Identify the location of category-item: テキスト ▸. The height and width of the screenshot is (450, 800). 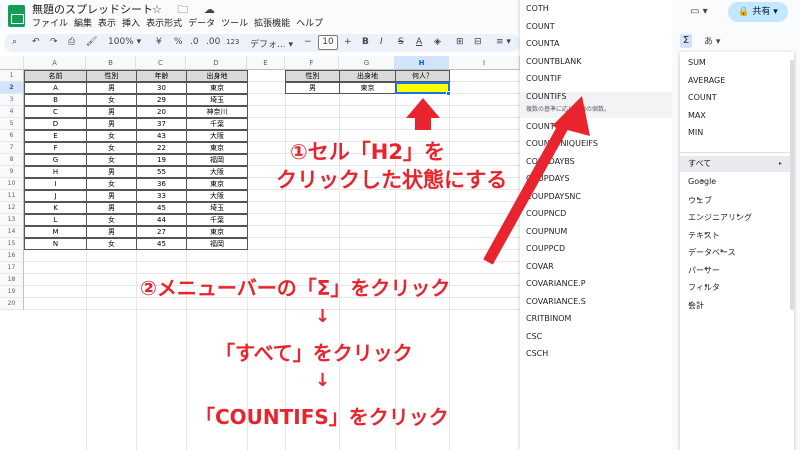
(704, 235).